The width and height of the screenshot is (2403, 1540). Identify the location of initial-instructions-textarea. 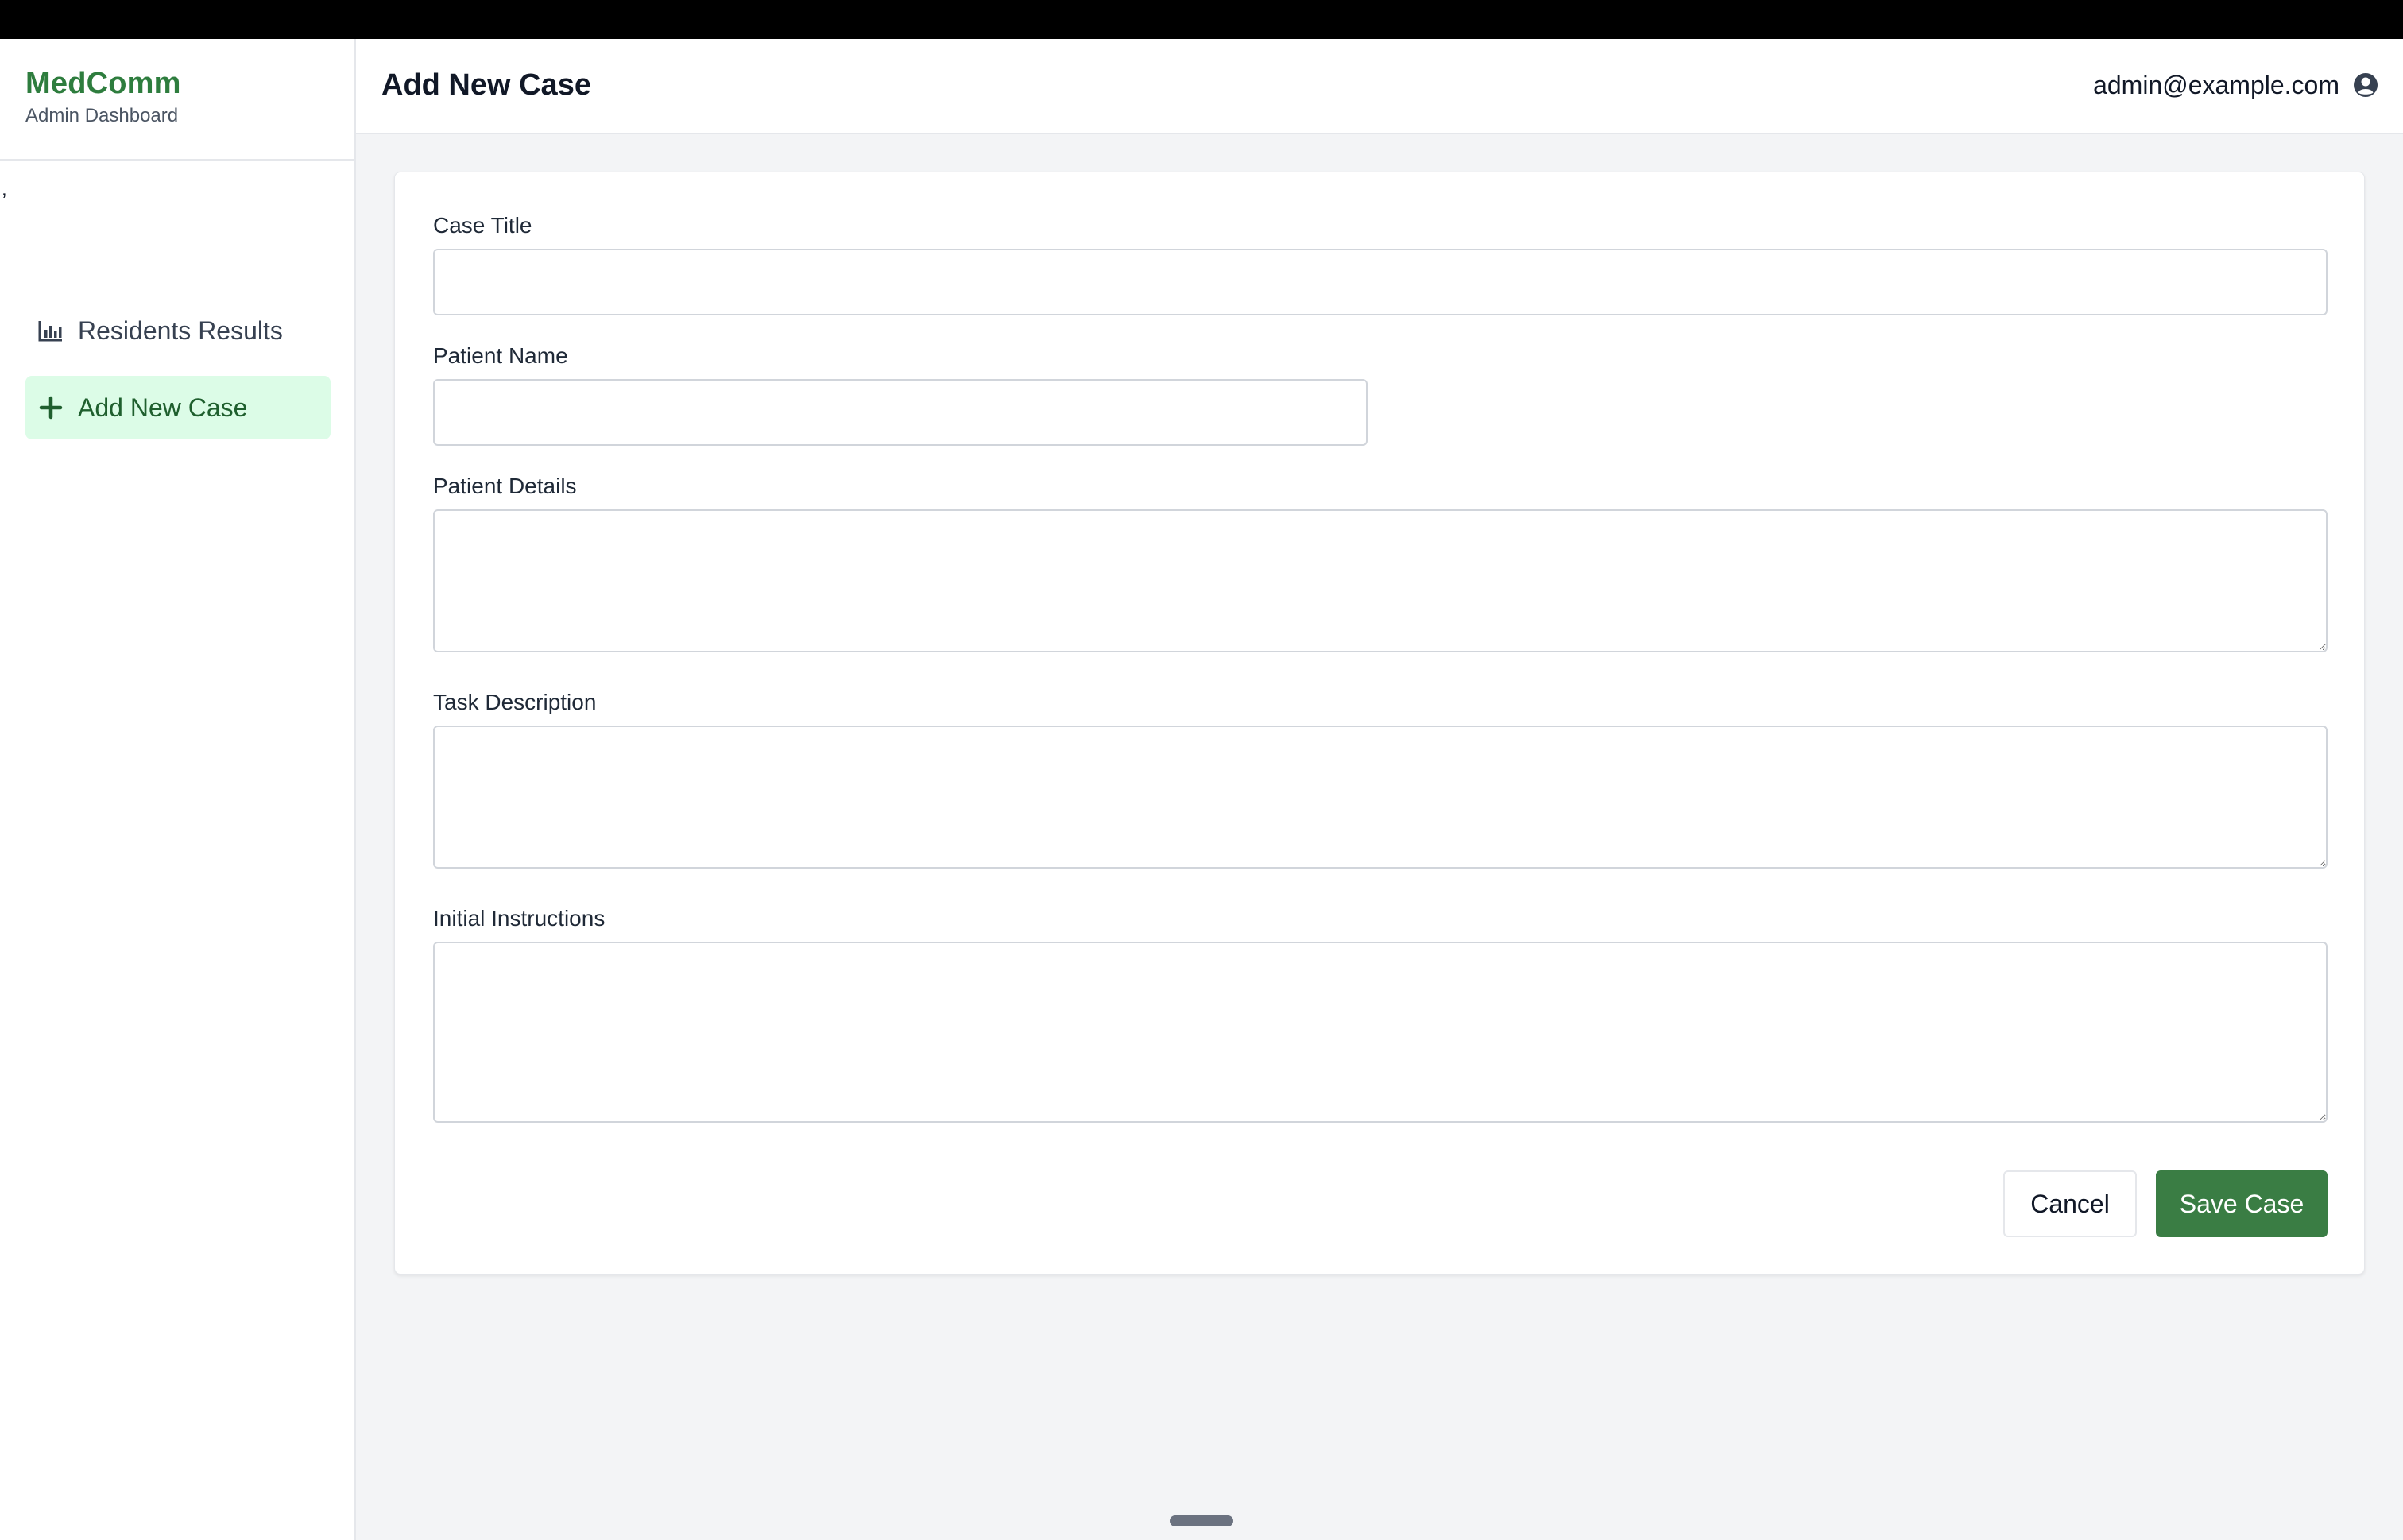
(1380, 1033).